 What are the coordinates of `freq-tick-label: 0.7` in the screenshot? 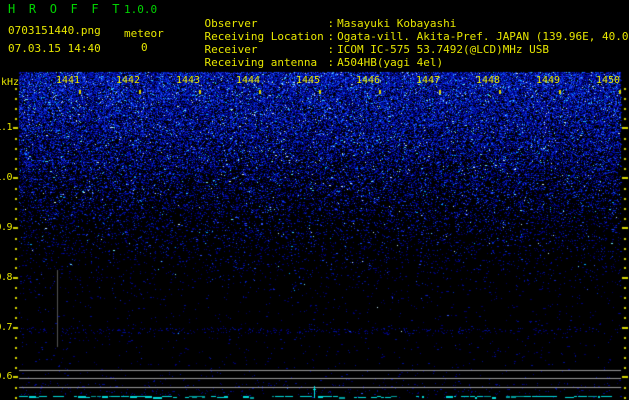 It's located at (6, 327).